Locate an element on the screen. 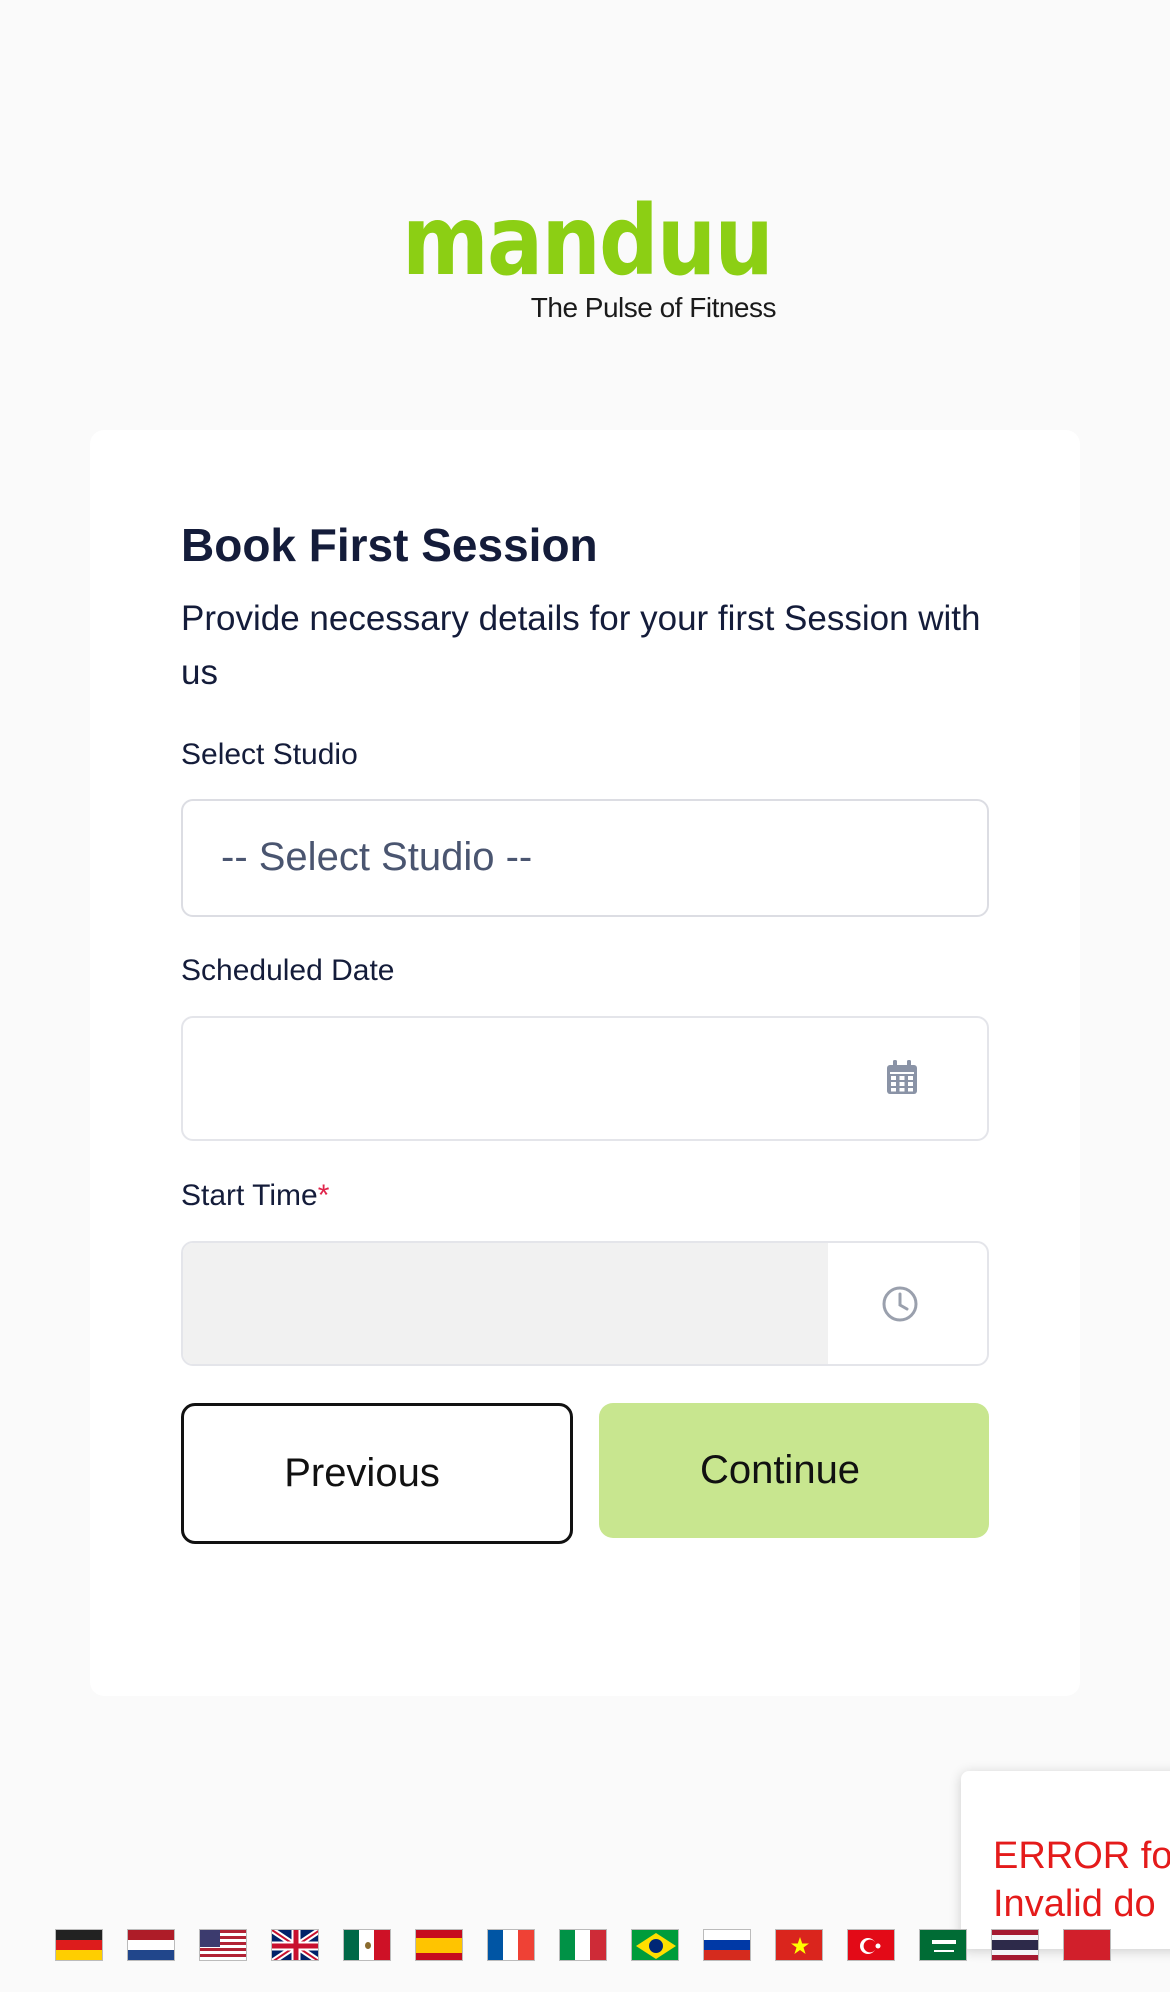 The width and height of the screenshot is (1170, 1992). flag-saudi-arabia-icon is located at coordinates (943, 1945).